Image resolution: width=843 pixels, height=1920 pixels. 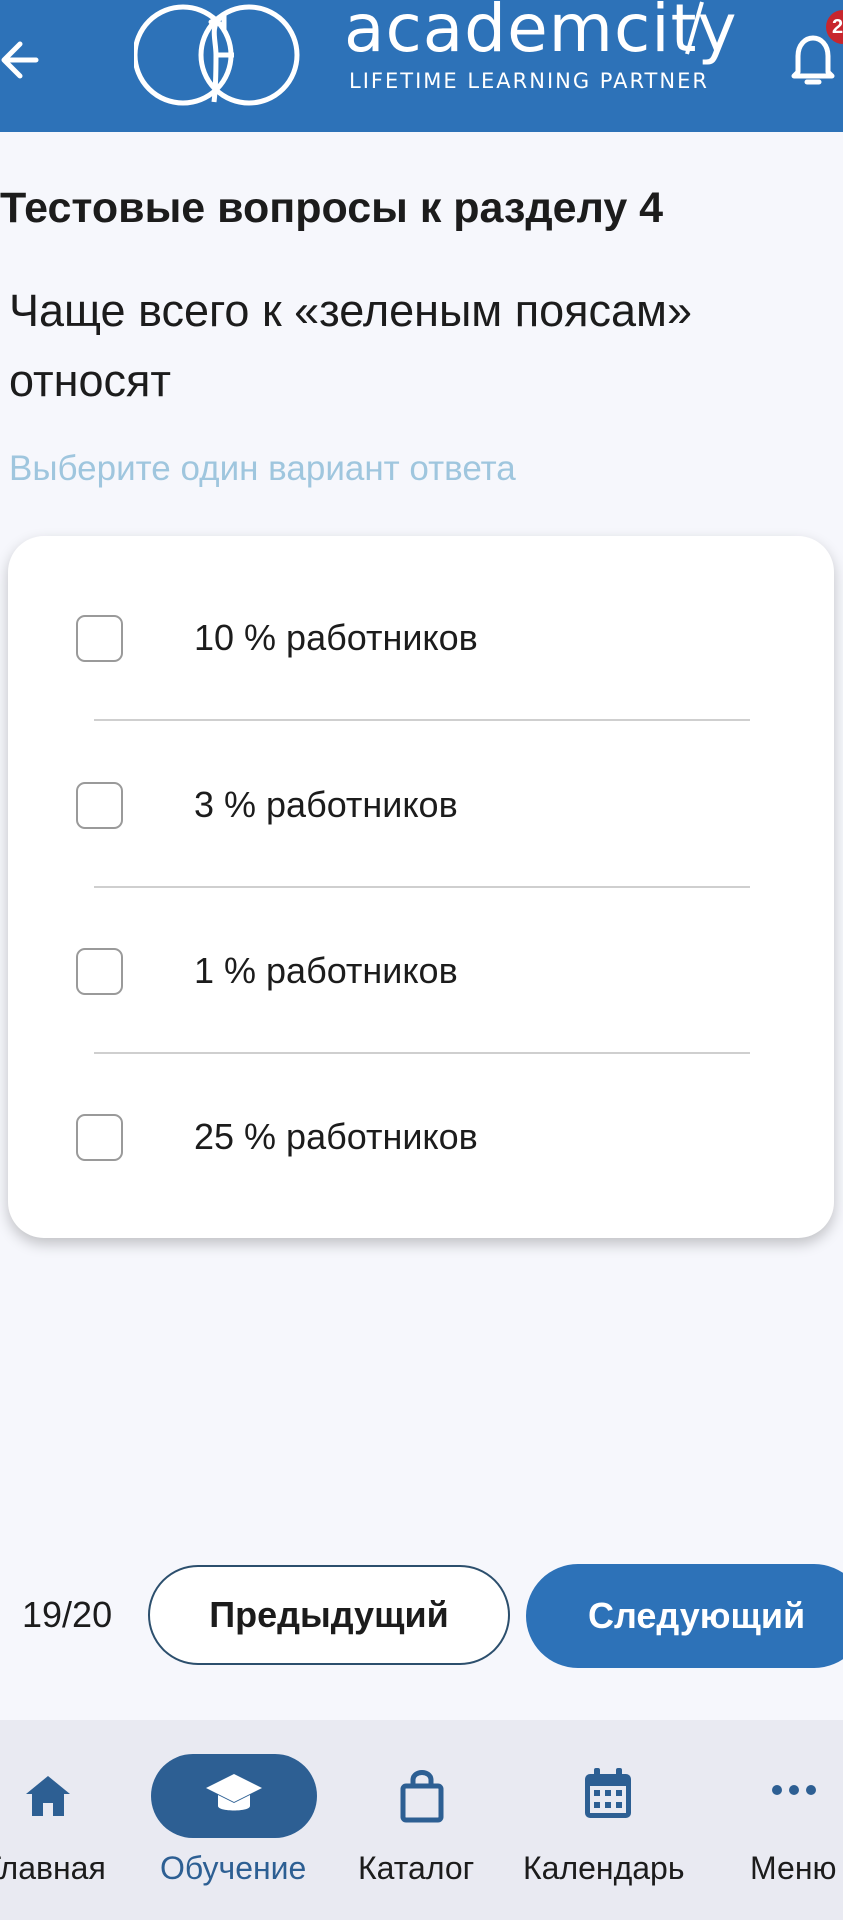 I want to click on home-icon, so click(x=48, y=1796).